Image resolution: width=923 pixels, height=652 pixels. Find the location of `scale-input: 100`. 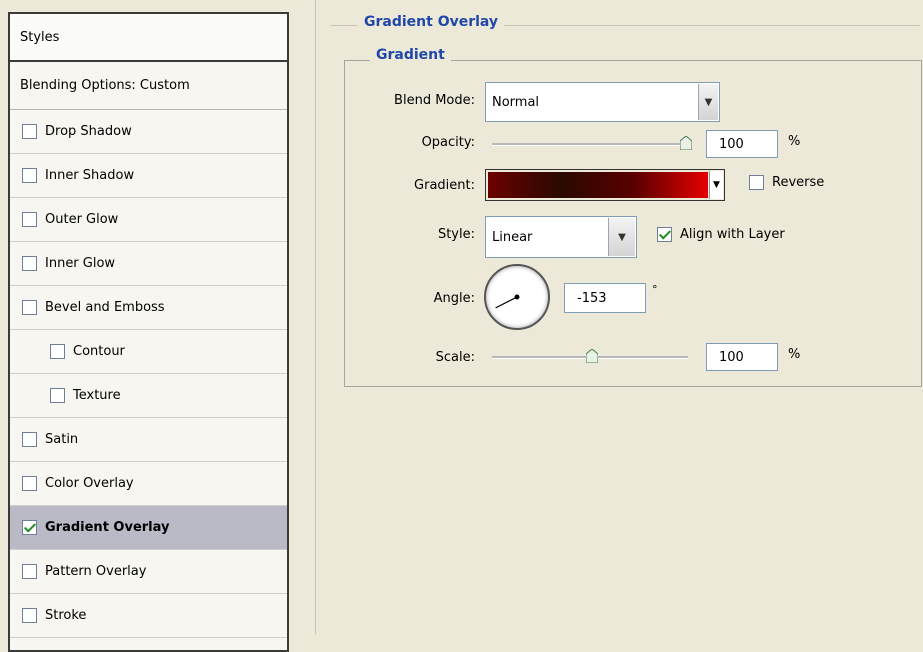

scale-input: 100 is located at coordinates (742, 357).